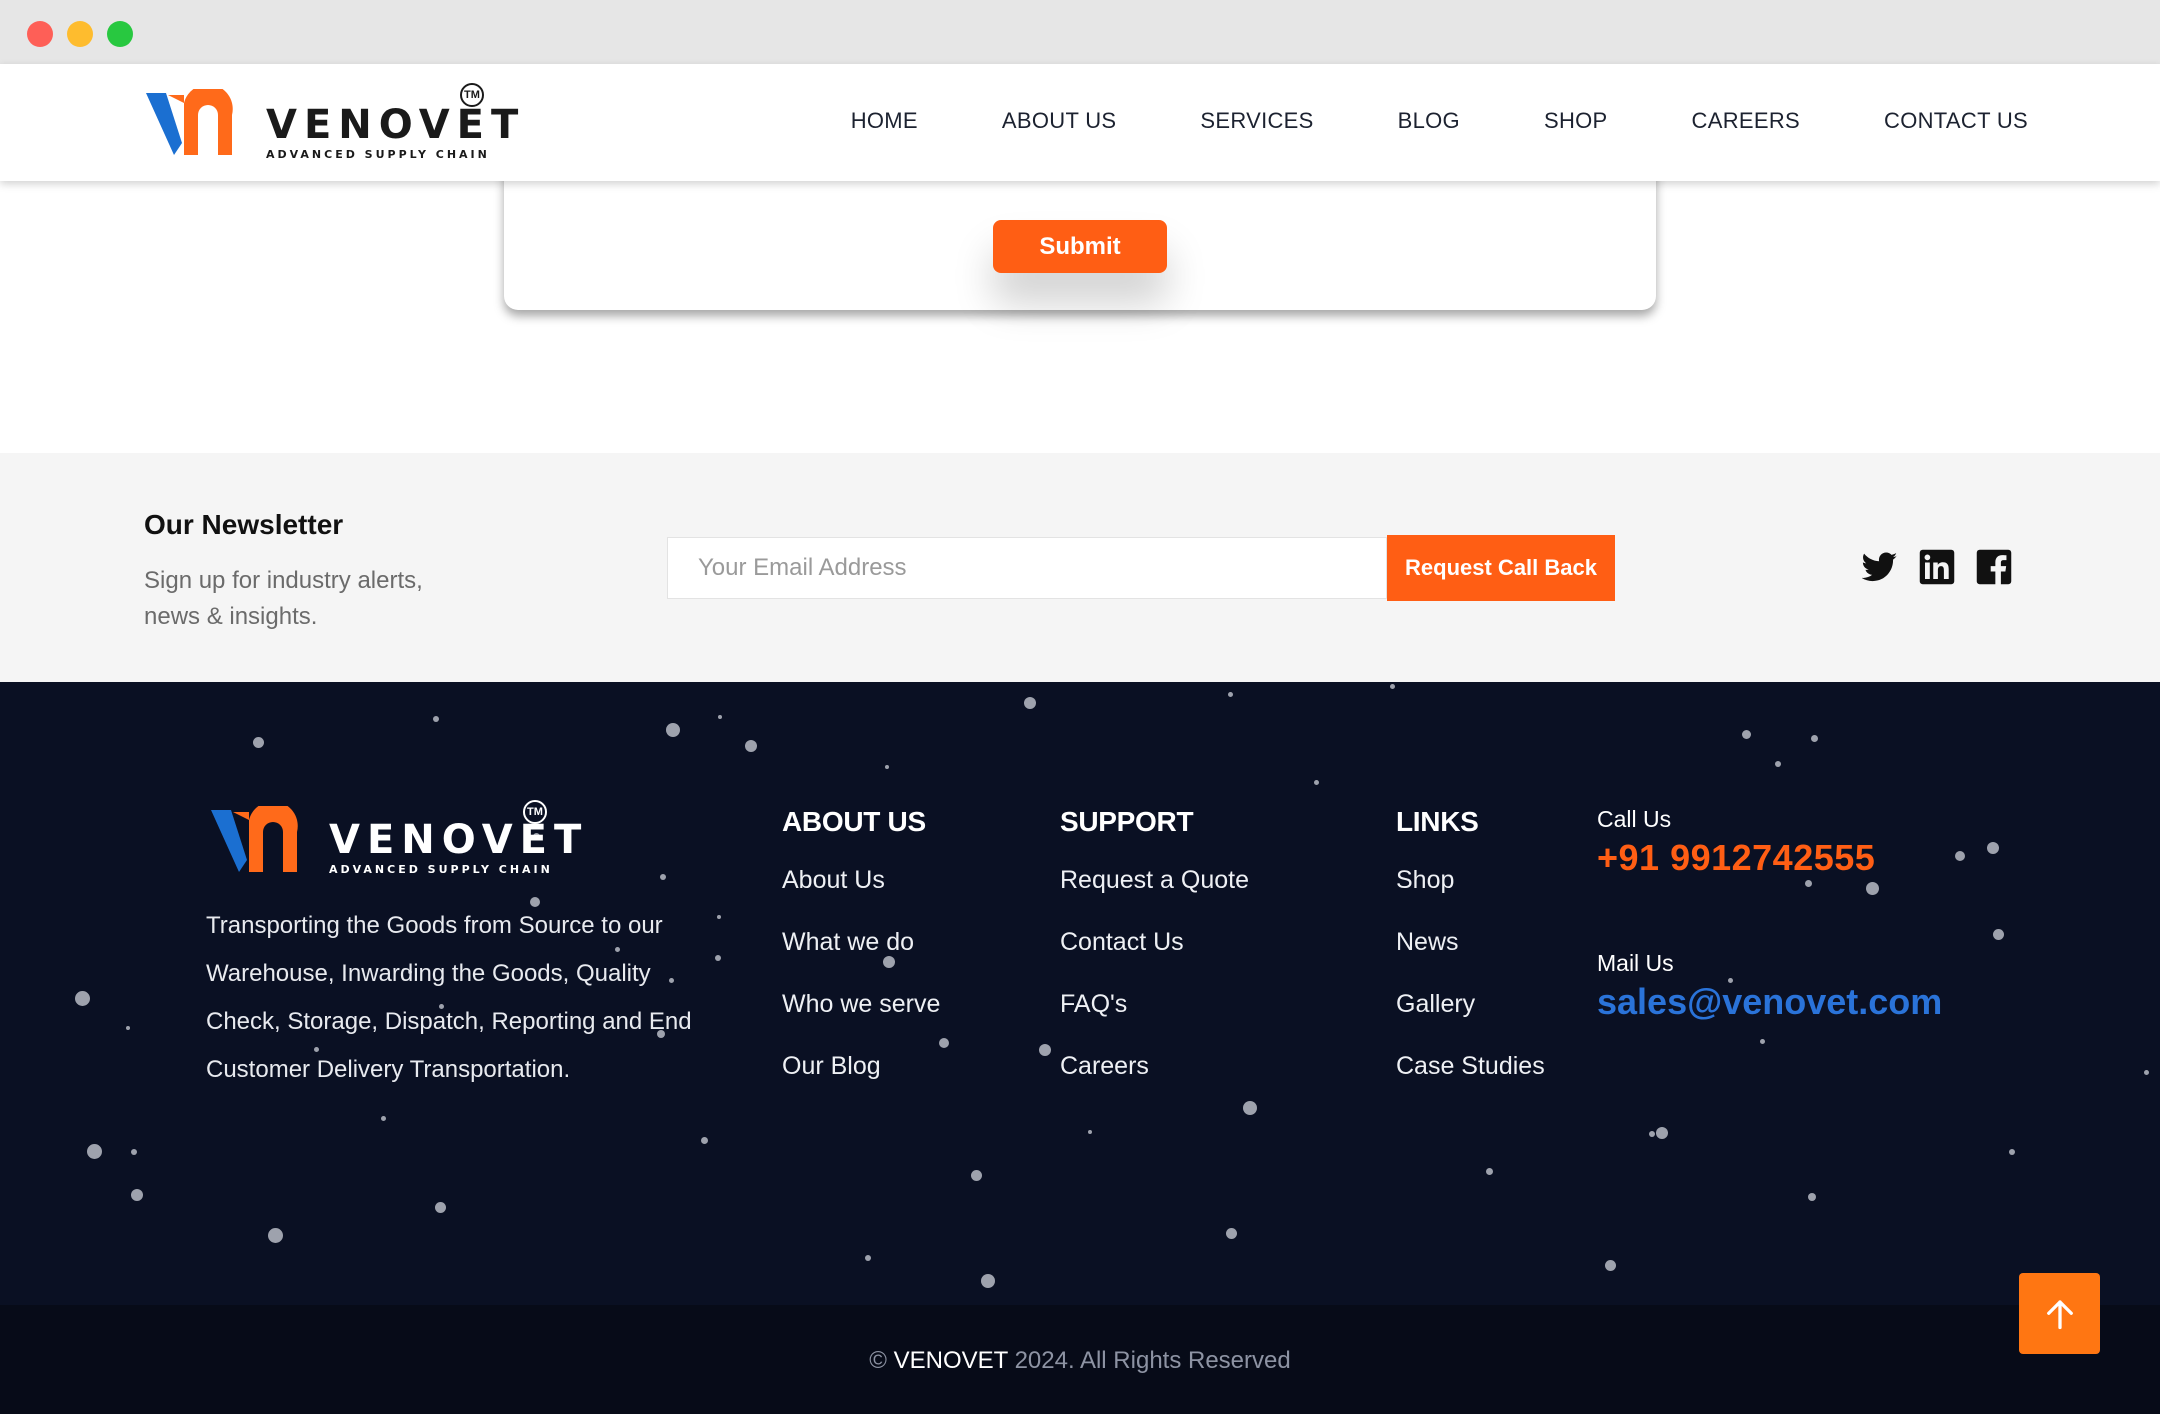 The width and height of the screenshot is (2160, 1414). I want to click on call-us-label: Call Us, so click(1634, 819).